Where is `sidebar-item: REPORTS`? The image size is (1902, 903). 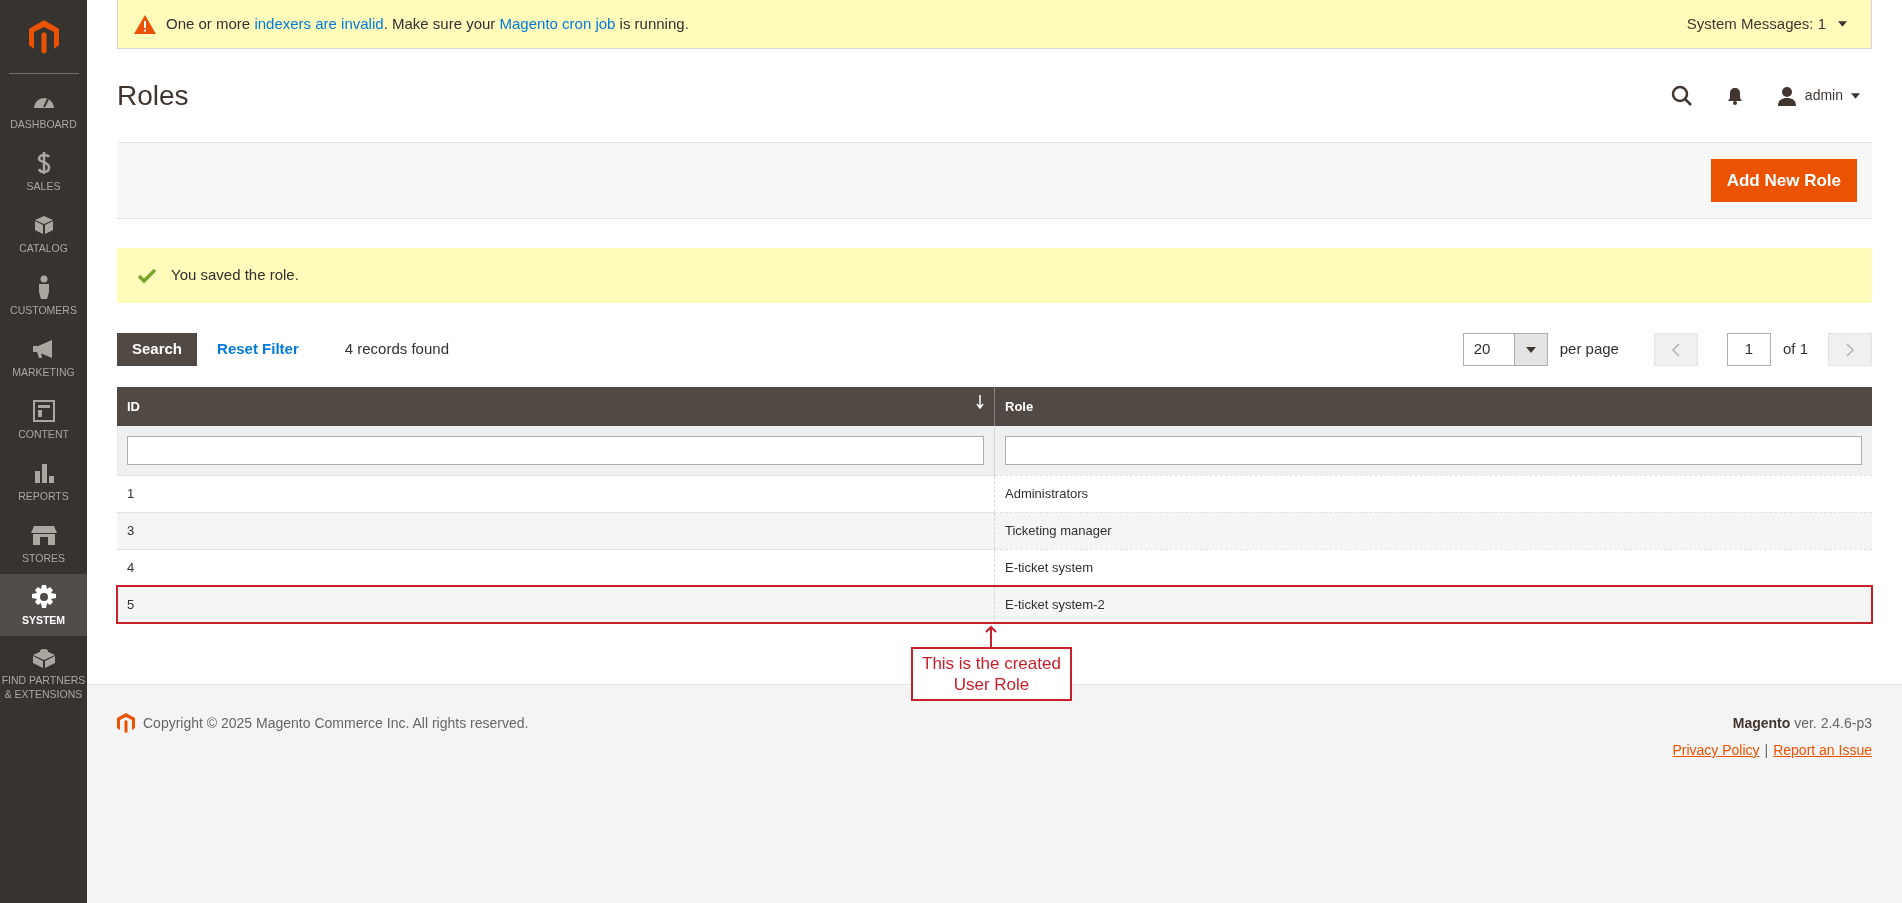 sidebar-item: REPORTS is located at coordinates (43, 481).